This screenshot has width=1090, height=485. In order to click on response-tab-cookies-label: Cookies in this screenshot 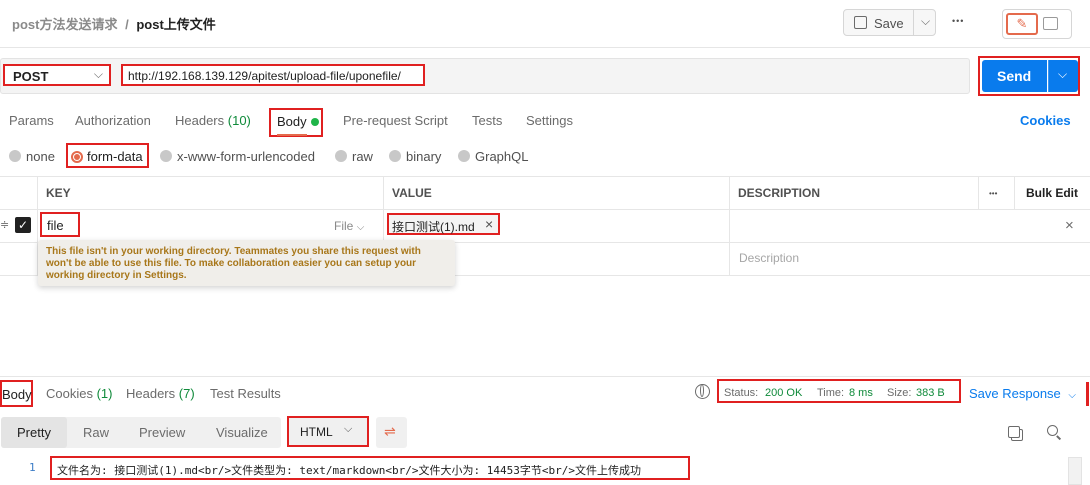, I will do `click(69, 393)`.